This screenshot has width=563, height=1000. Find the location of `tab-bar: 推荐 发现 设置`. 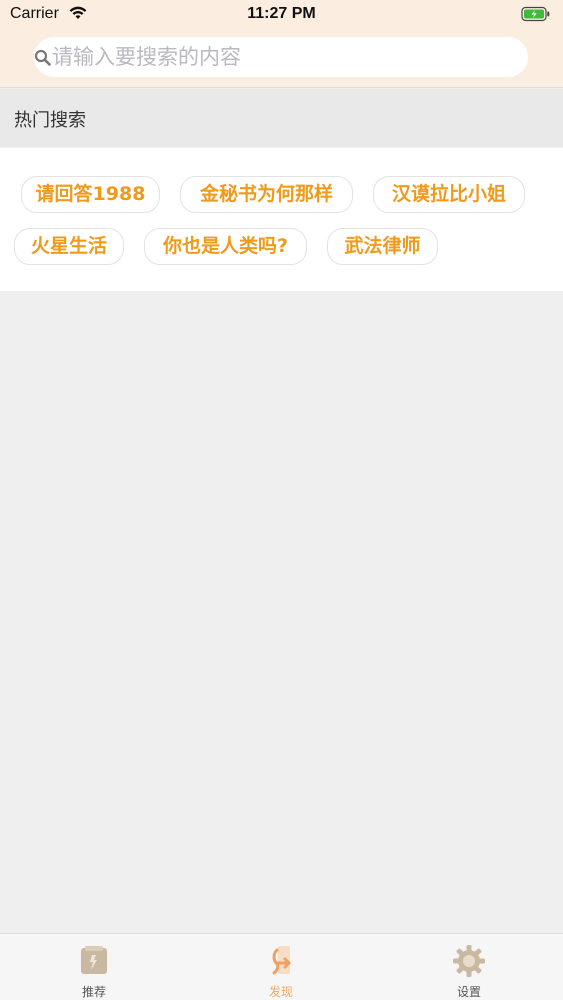

tab-bar: 推荐 发现 设置 is located at coordinates (281, 966).